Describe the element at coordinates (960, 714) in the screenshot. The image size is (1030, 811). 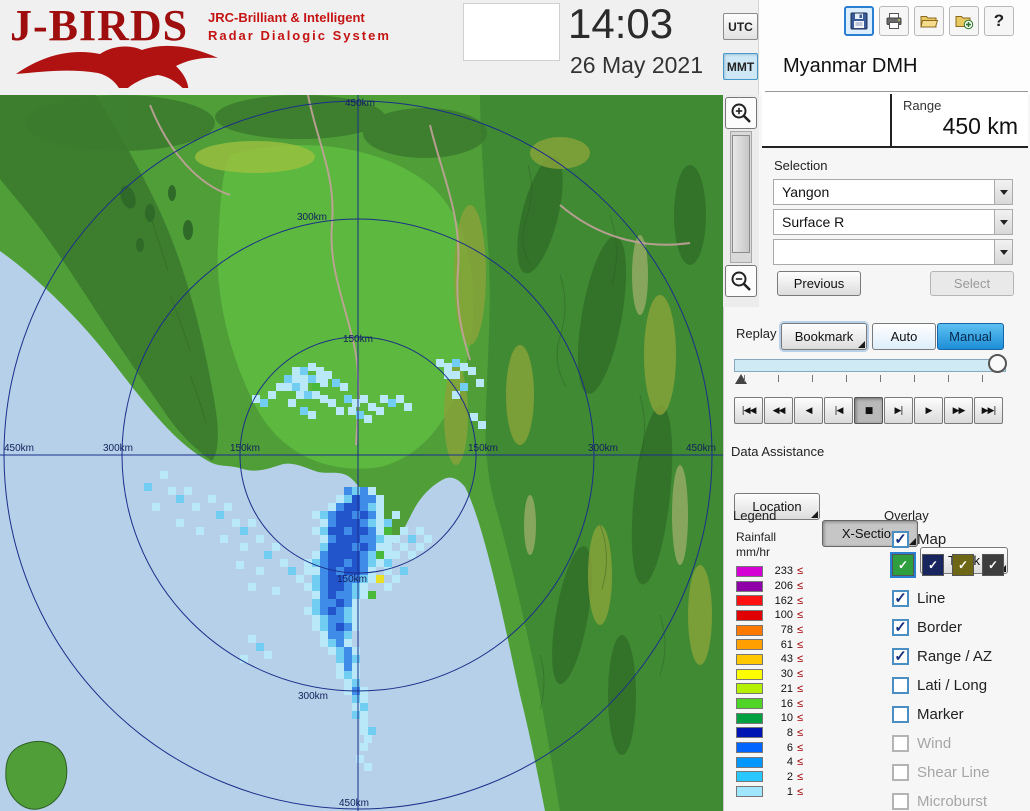
I see `overlay-item-marker: Marker` at that location.